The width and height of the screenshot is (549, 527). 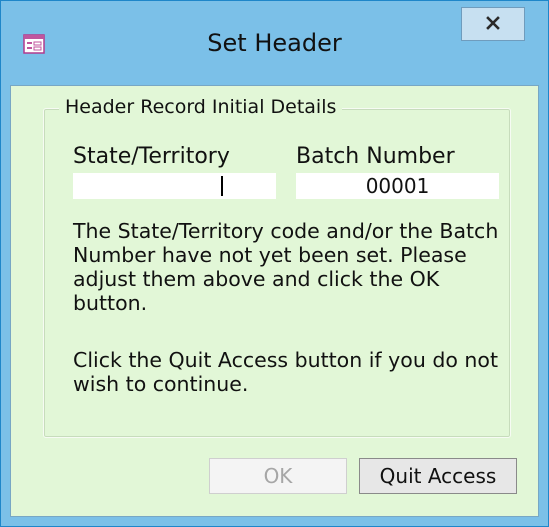 I want to click on text-cursor, so click(x=222, y=186).